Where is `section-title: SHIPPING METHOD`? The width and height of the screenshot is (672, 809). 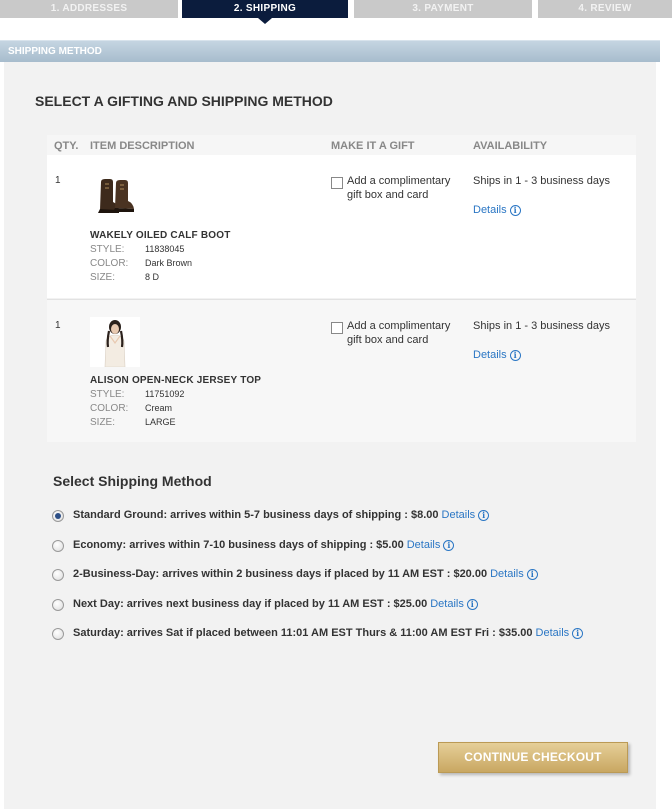
section-title: SHIPPING METHOD is located at coordinates (55, 51).